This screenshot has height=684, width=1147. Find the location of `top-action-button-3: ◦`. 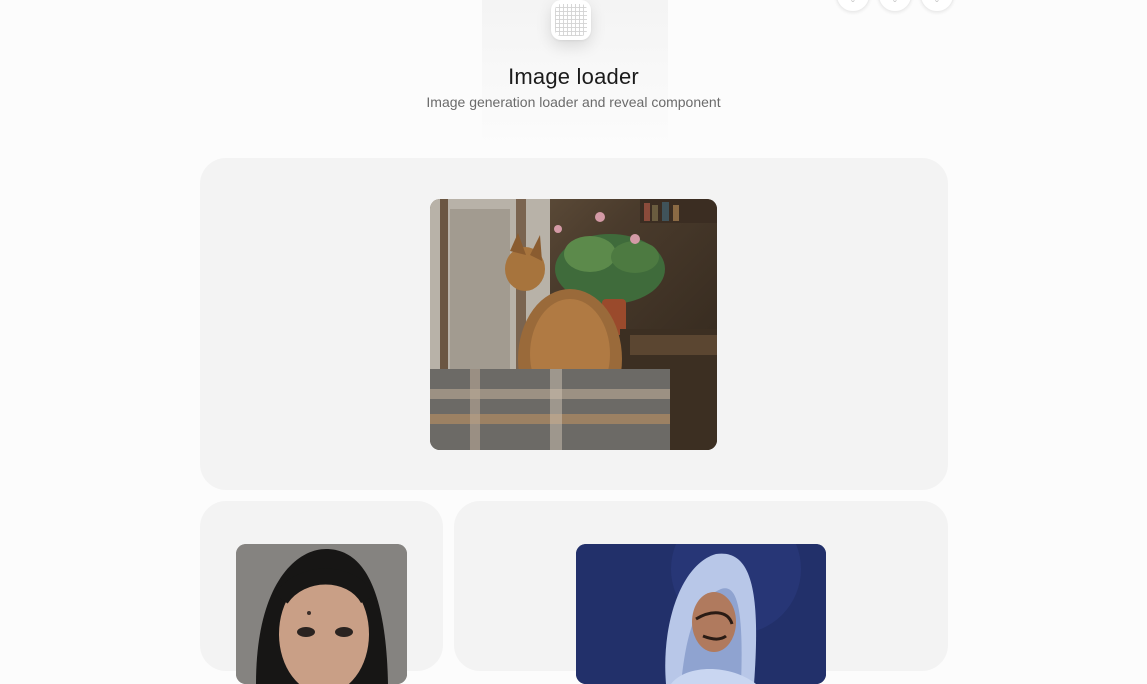

top-action-button-3: ◦ is located at coordinates (937, 6).